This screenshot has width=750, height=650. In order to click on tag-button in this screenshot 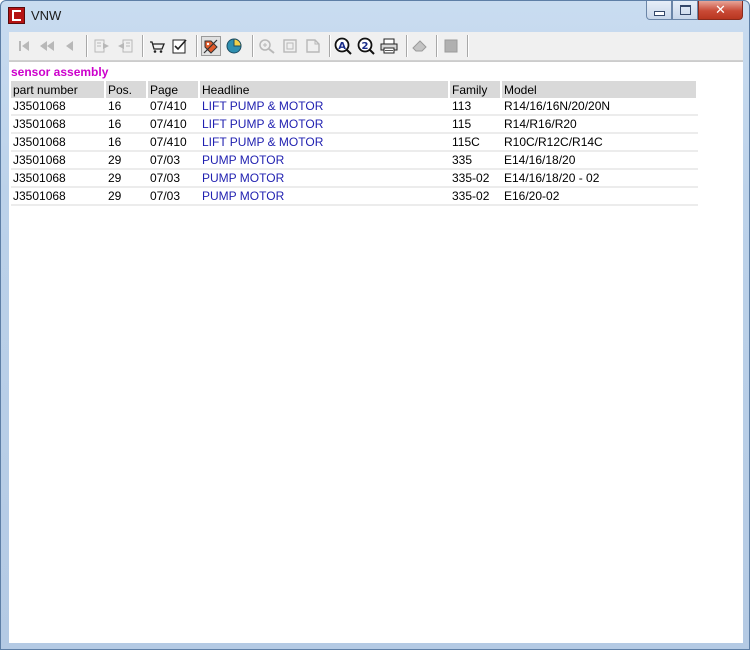, I will do `click(211, 46)`.